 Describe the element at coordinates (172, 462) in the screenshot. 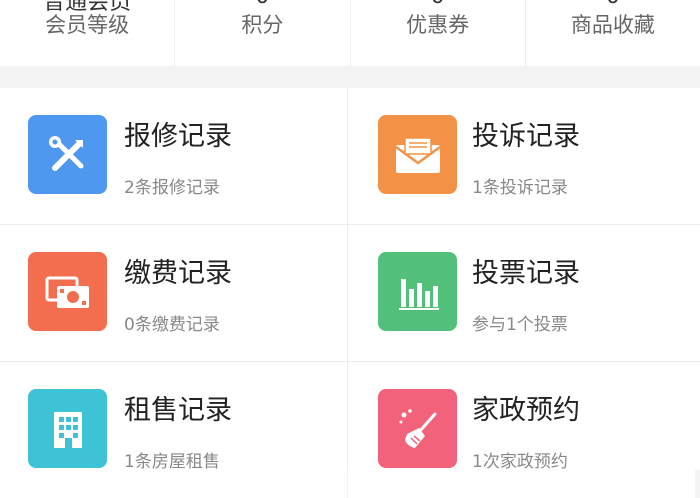

I see `item-subtitle: 1条房屋租售` at that location.